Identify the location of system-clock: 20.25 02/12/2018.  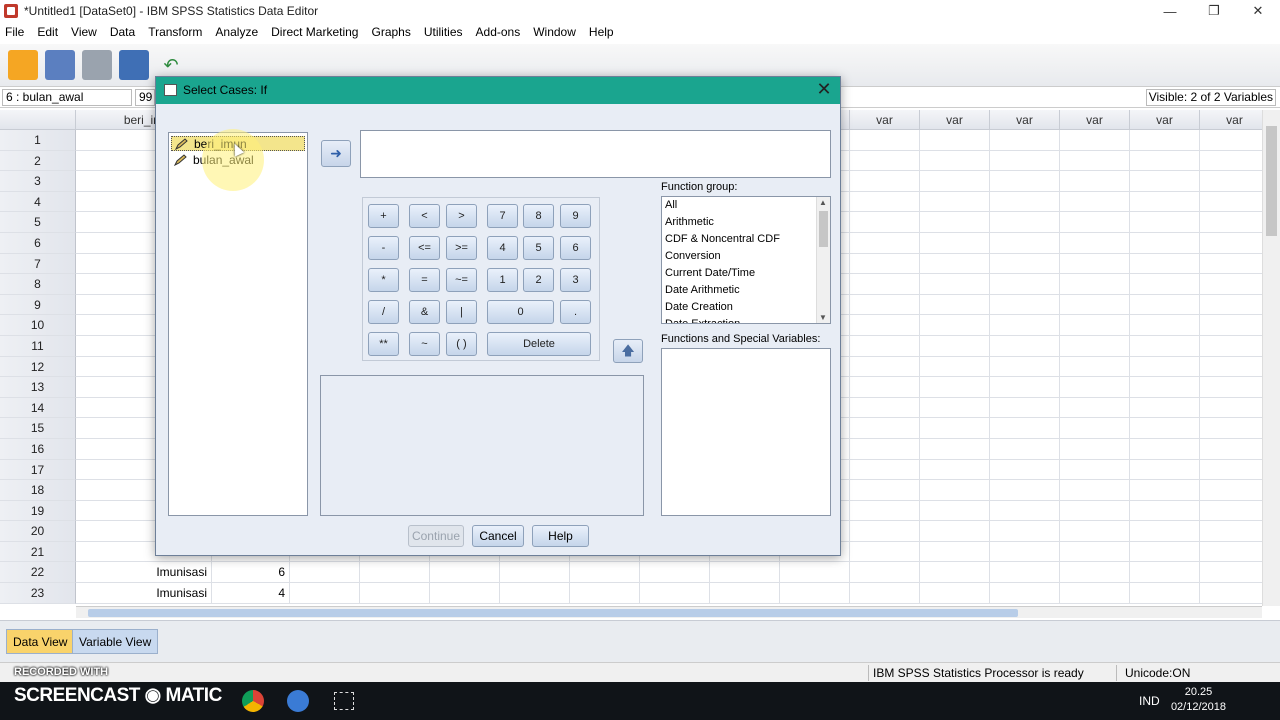
(1198, 700).